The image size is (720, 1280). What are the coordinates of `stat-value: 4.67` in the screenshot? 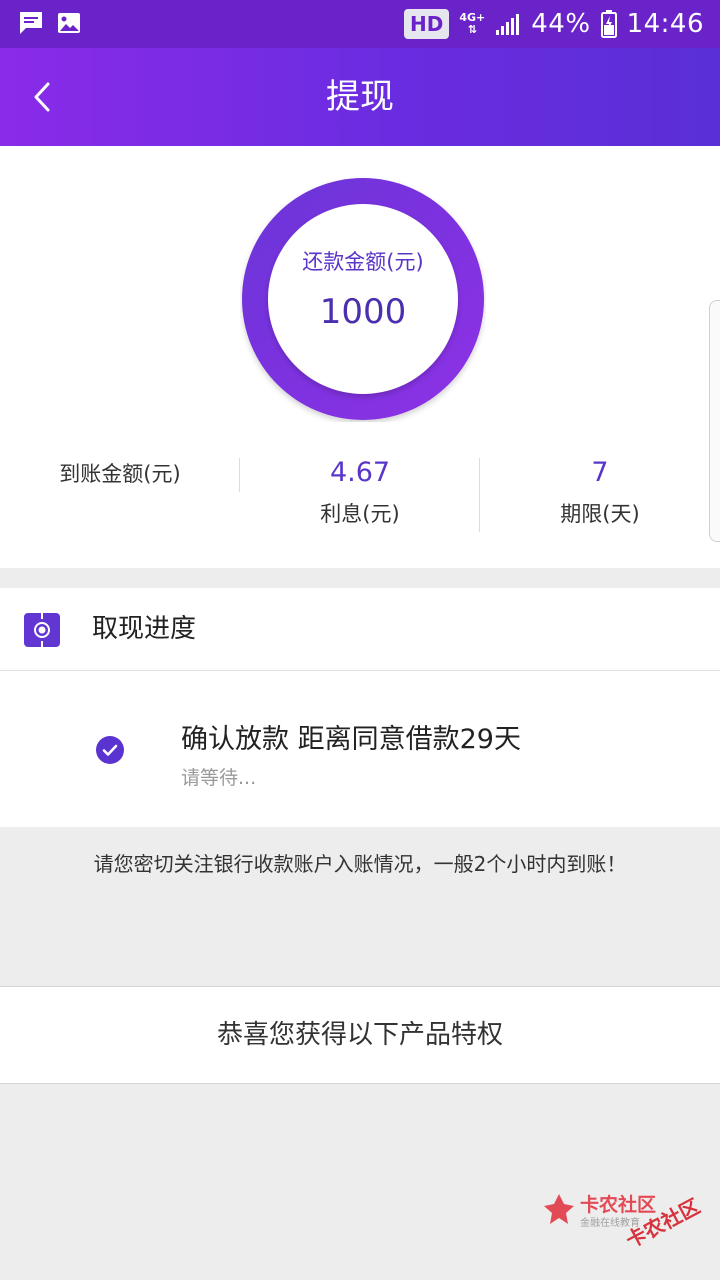 It's located at (360, 472).